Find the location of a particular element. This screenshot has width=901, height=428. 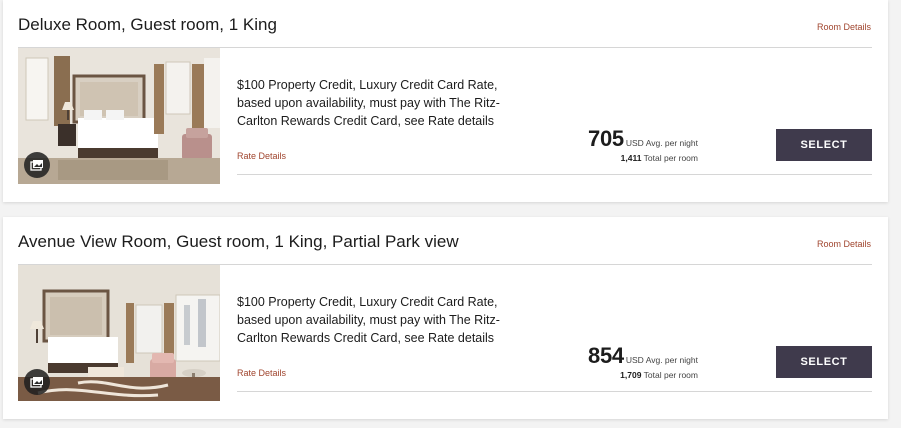

total-price: 1,709 is located at coordinates (631, 375).